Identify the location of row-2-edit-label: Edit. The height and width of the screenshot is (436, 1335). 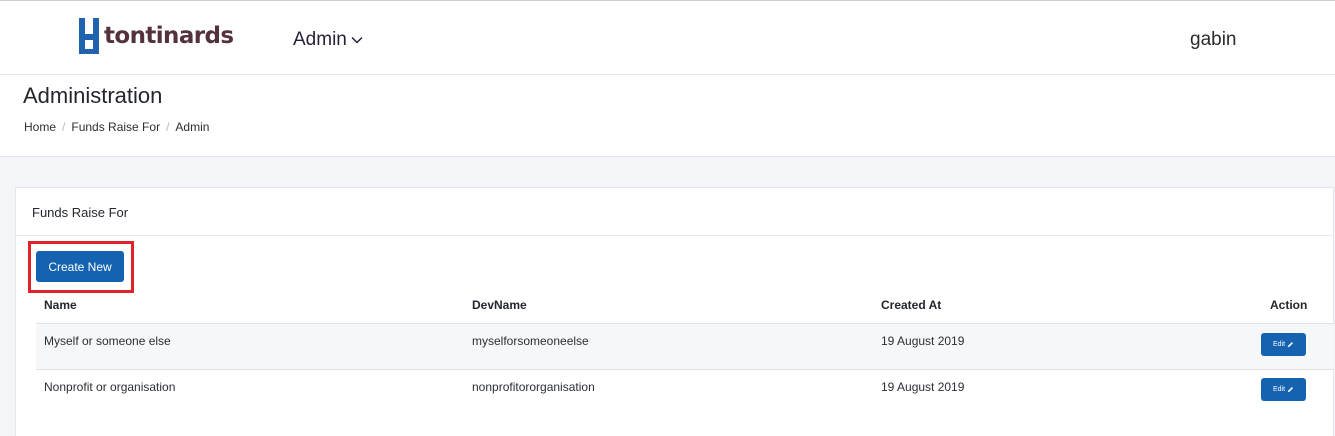
(1279, 389).